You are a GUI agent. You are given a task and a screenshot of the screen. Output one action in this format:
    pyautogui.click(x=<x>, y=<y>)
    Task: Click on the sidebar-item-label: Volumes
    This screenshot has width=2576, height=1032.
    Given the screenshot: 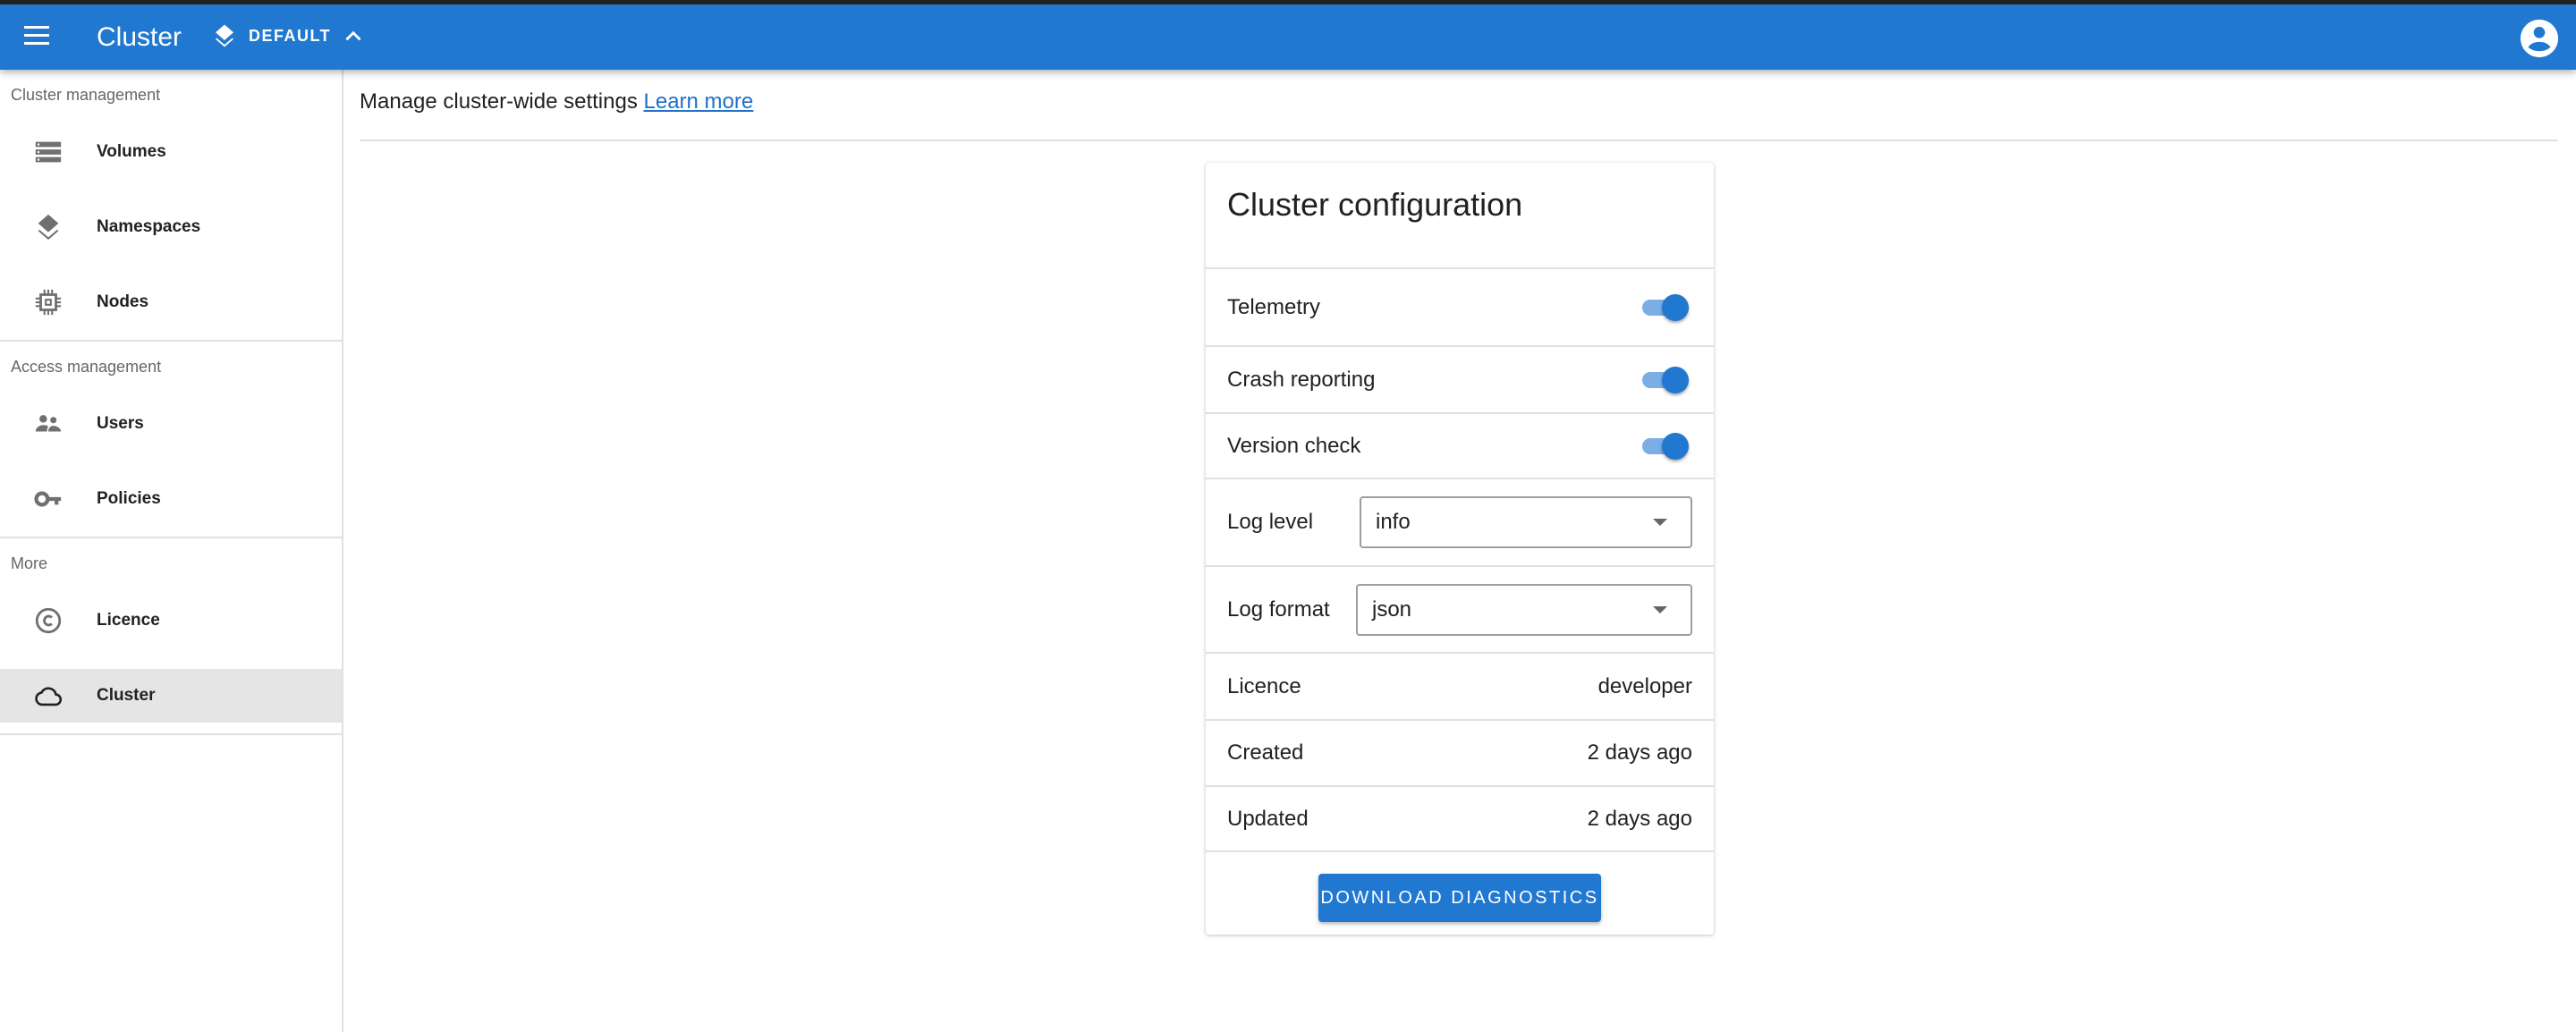 What is the action you would take?
    pyautogui.click(x=131, y=151)
    